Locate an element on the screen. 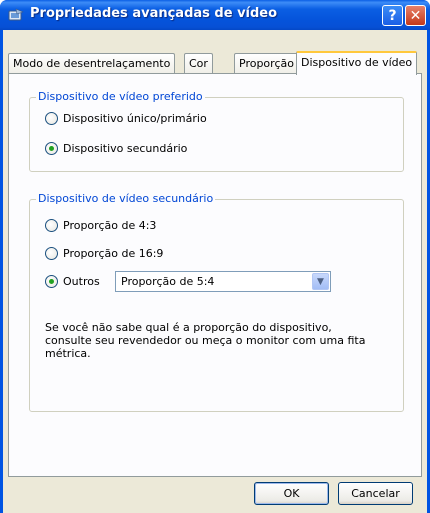 The height and width of the screenshot is (513, 430). radio-label: Dispositivo único/primário is located at coordinates (135, 118).